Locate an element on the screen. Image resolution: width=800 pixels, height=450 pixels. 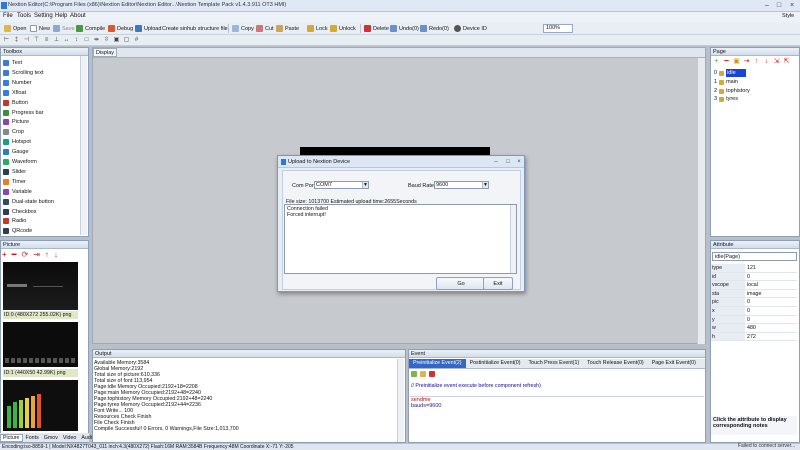
page-item-main: 1 main is located at coordinates (725, 82).